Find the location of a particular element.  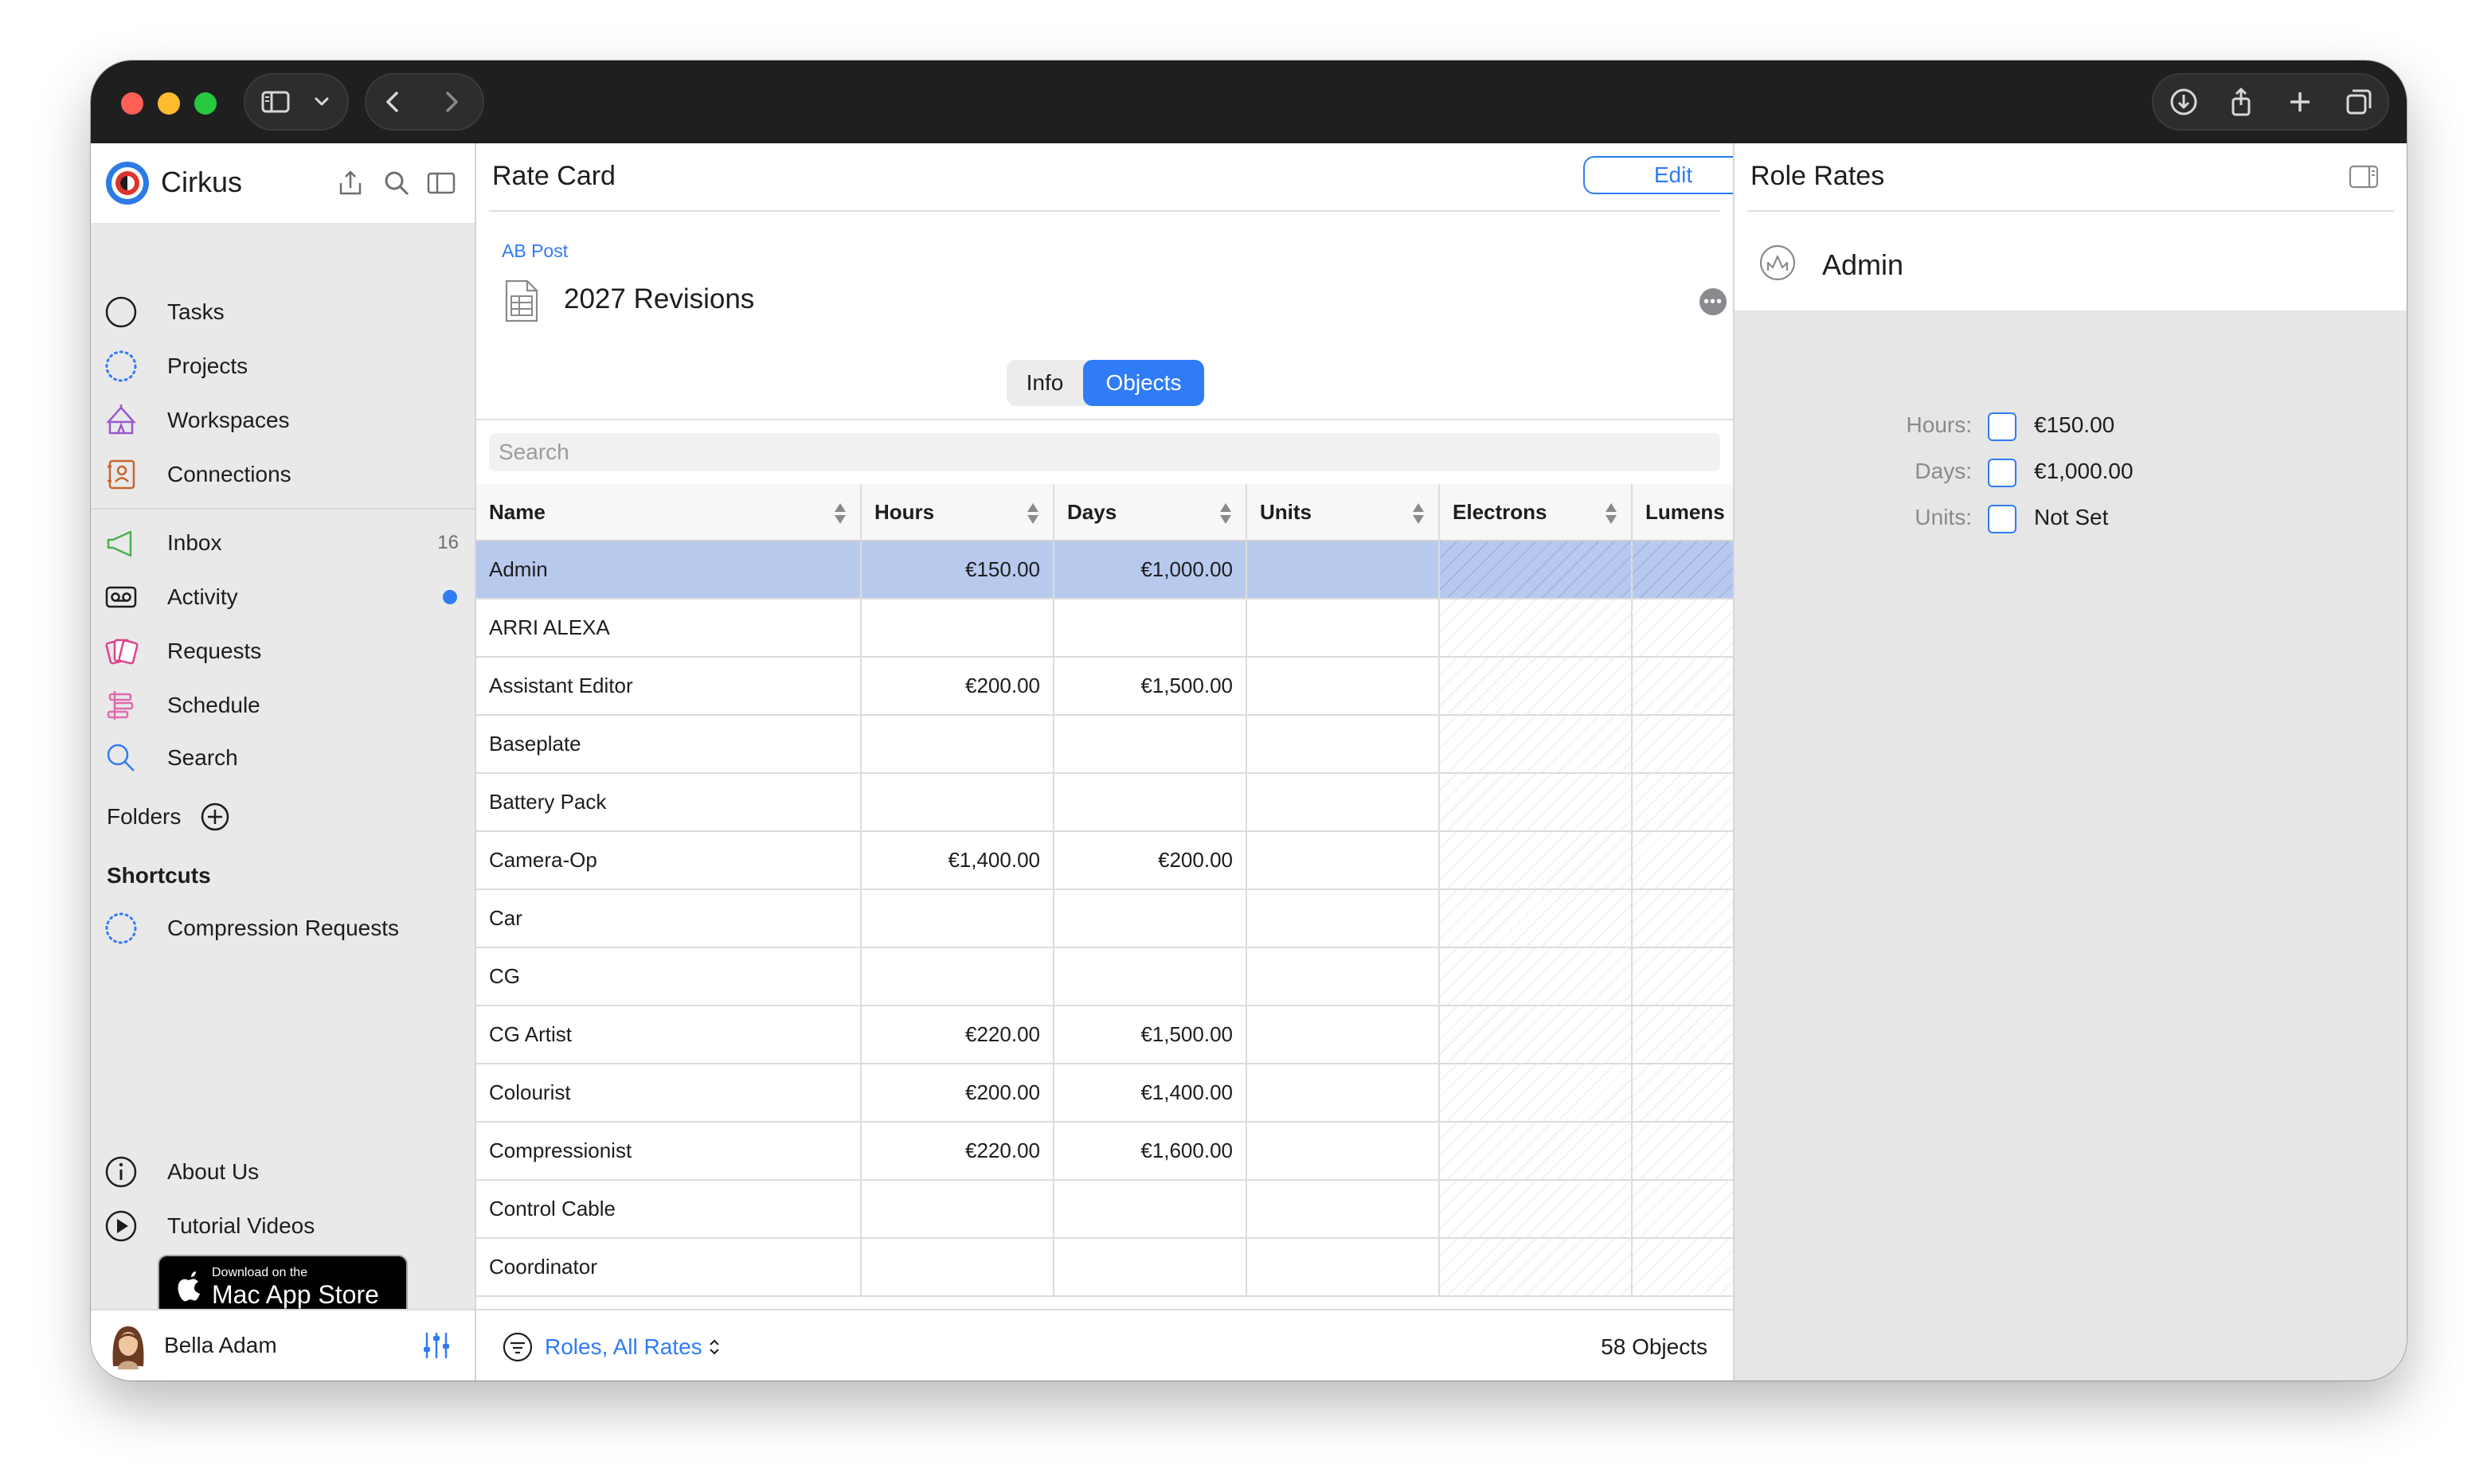

search-icon is located at coordinates (397, 183).